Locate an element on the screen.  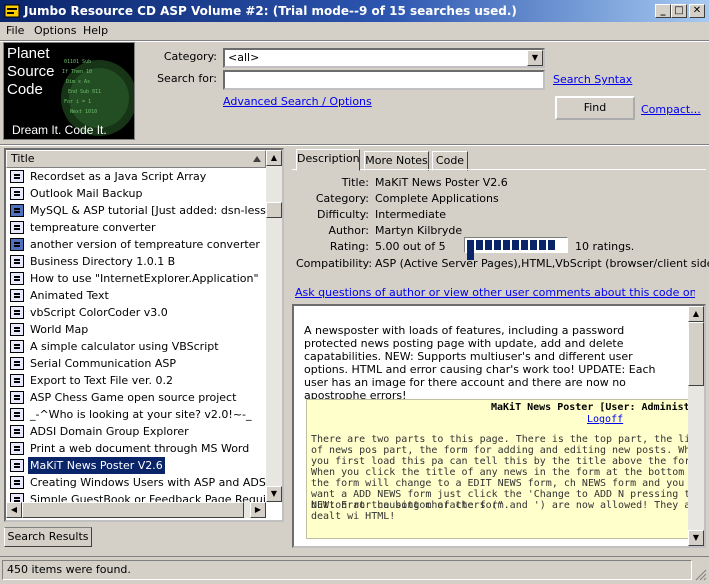
list-item: Outlook Mail Backup is located at coordinates (136, 193).